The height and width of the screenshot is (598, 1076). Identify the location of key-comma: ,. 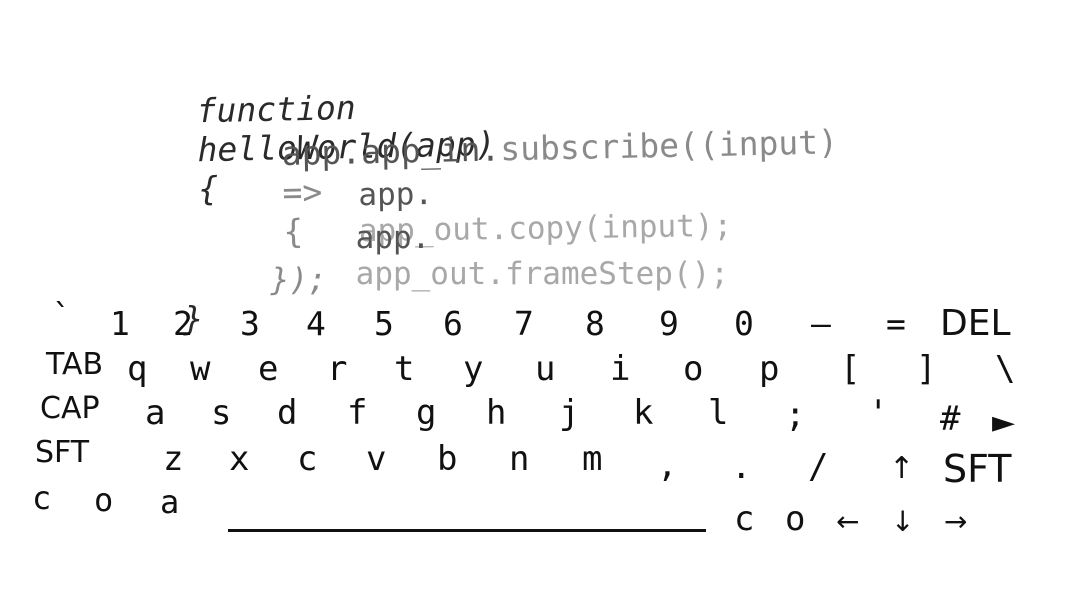
(667, 465).